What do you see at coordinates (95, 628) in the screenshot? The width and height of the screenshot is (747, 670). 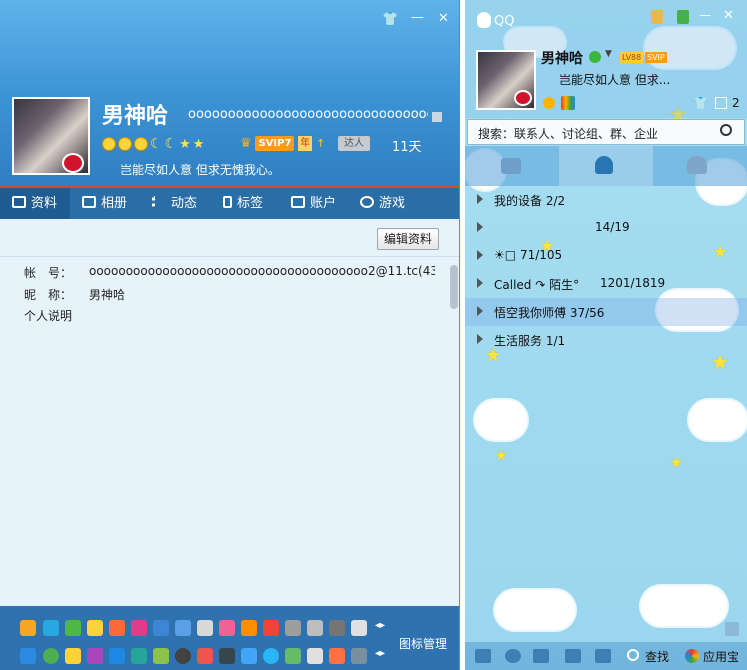 I see `diamond-icon` at bounding box center [95, 628].